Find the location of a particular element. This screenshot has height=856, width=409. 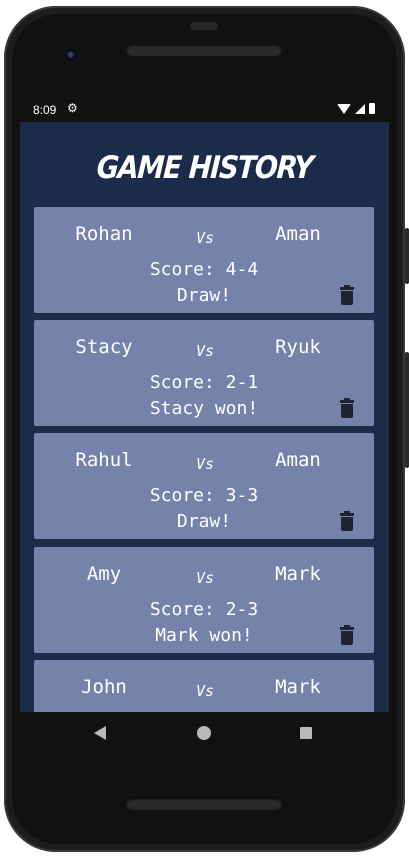

signal-icon is located at coordinates (360, 108).